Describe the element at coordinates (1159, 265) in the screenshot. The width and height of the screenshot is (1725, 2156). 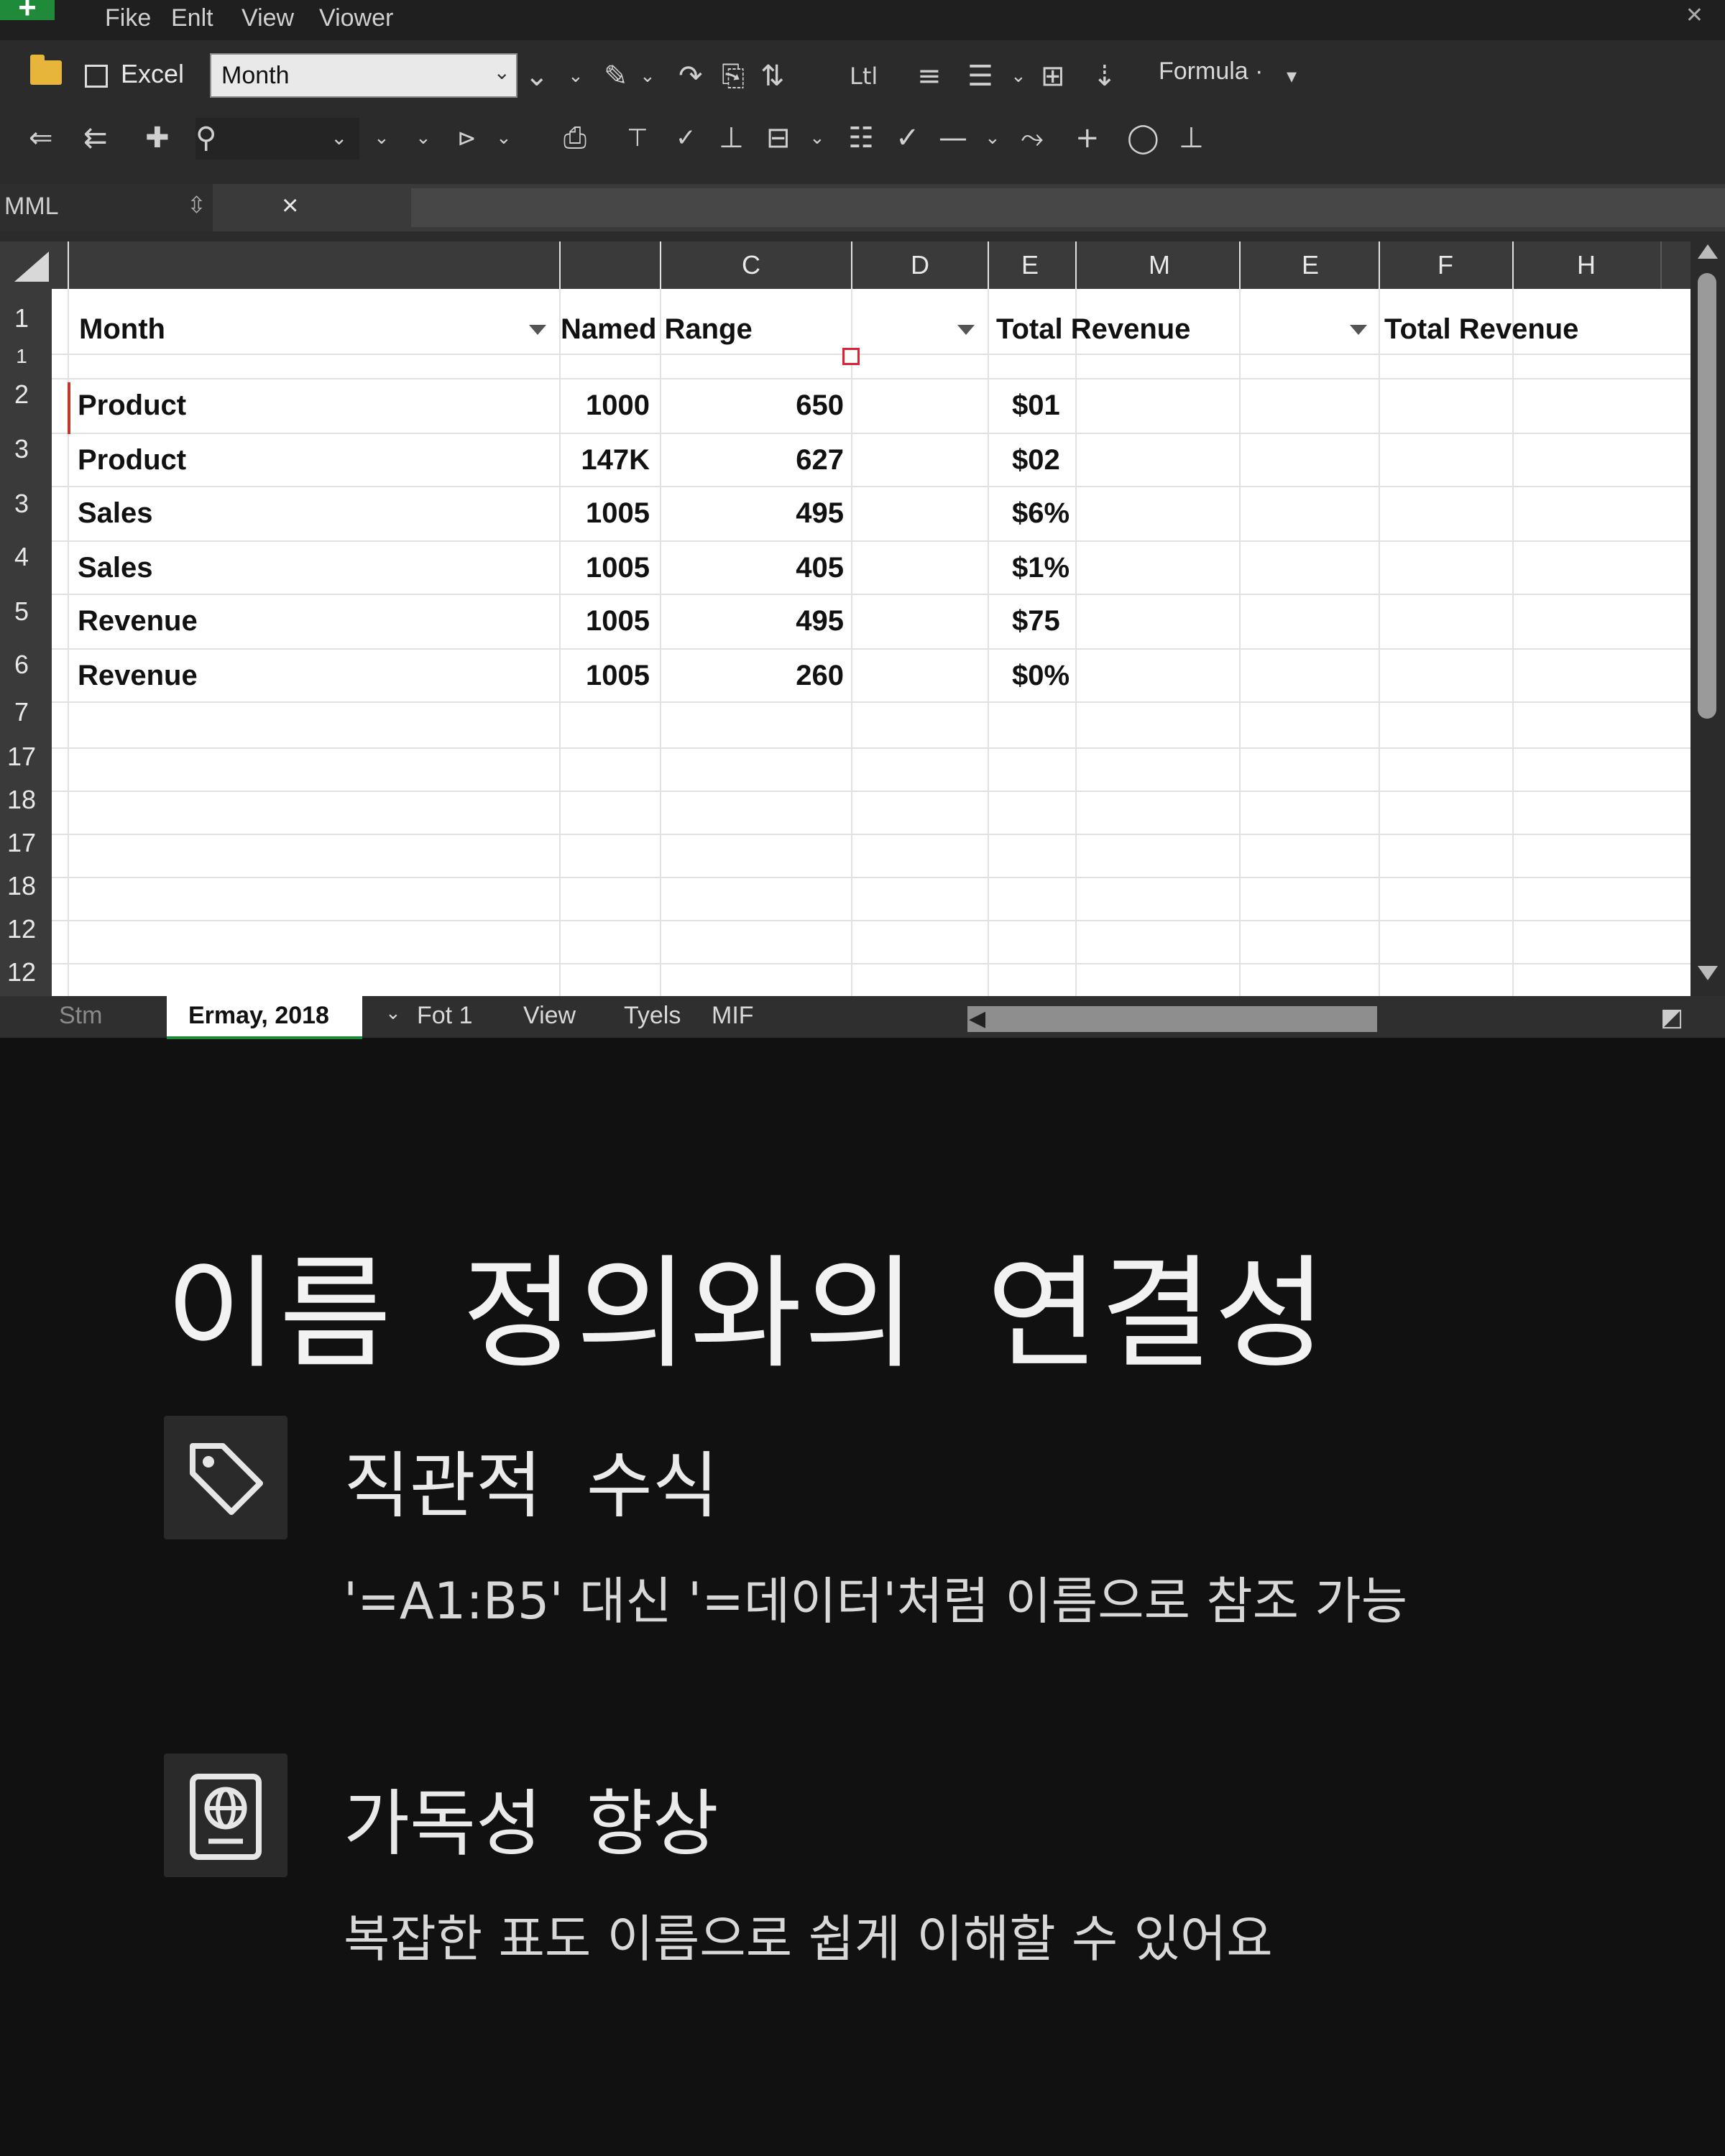
I see `column-header-m: M` at that location.